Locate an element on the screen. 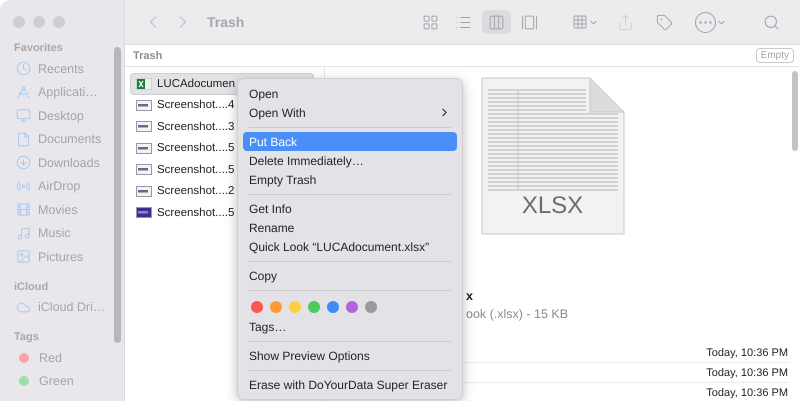 This screenshot has width=800, height=401. file-name: x is located at coordinates (469, 296).